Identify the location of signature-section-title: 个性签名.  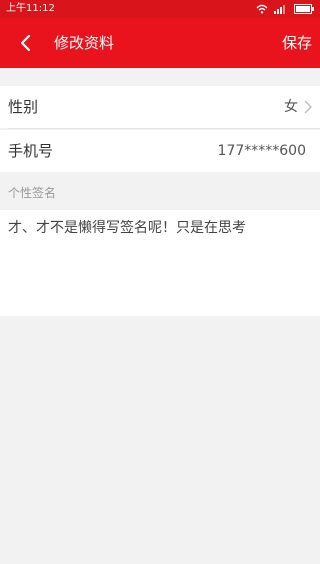
(32, 193).